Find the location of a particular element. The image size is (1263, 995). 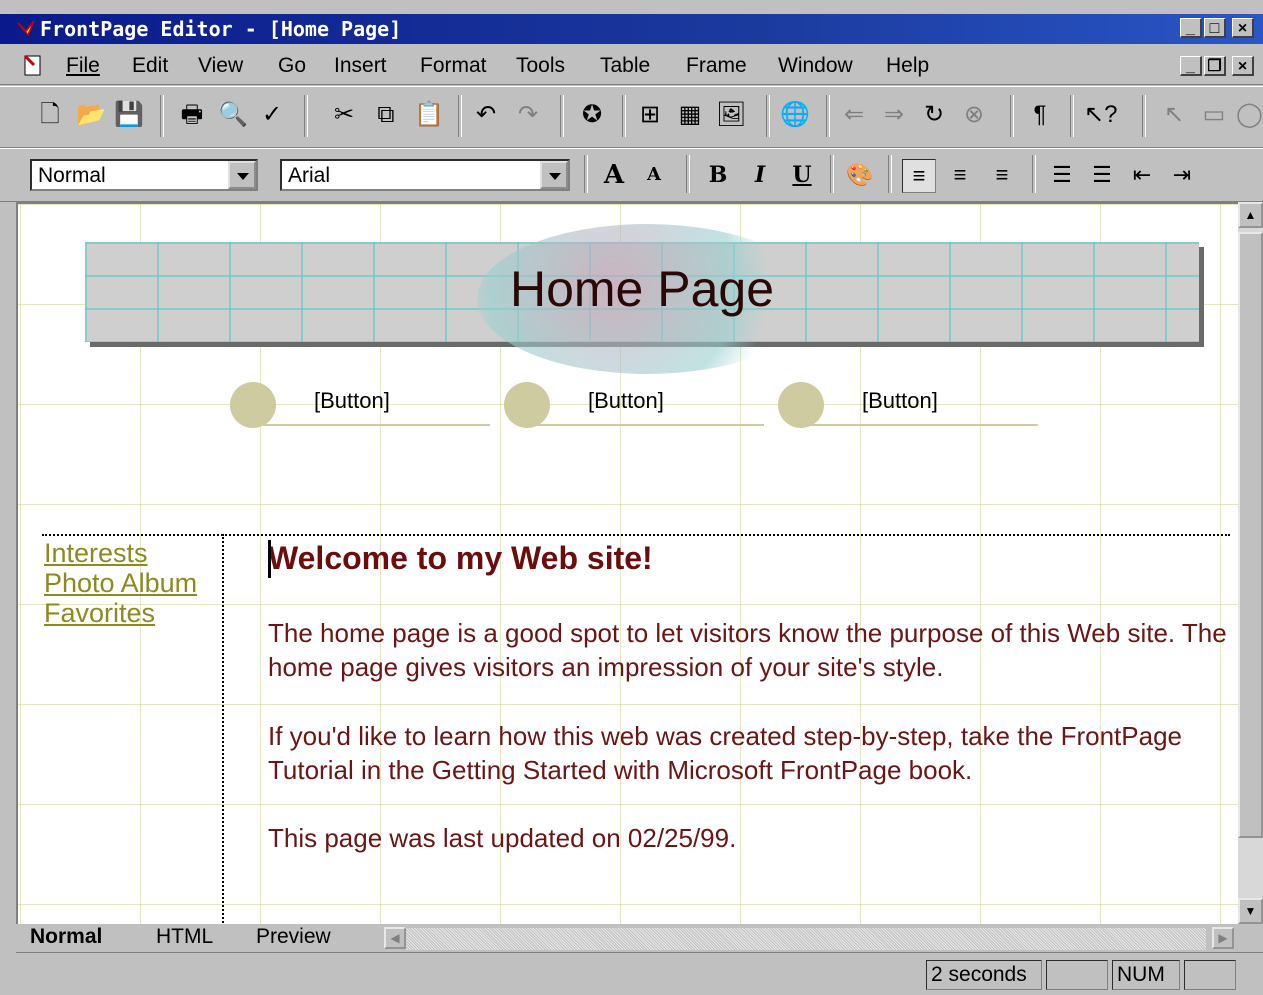

cut-icon: ✂ is located at coordinates (344, 115).